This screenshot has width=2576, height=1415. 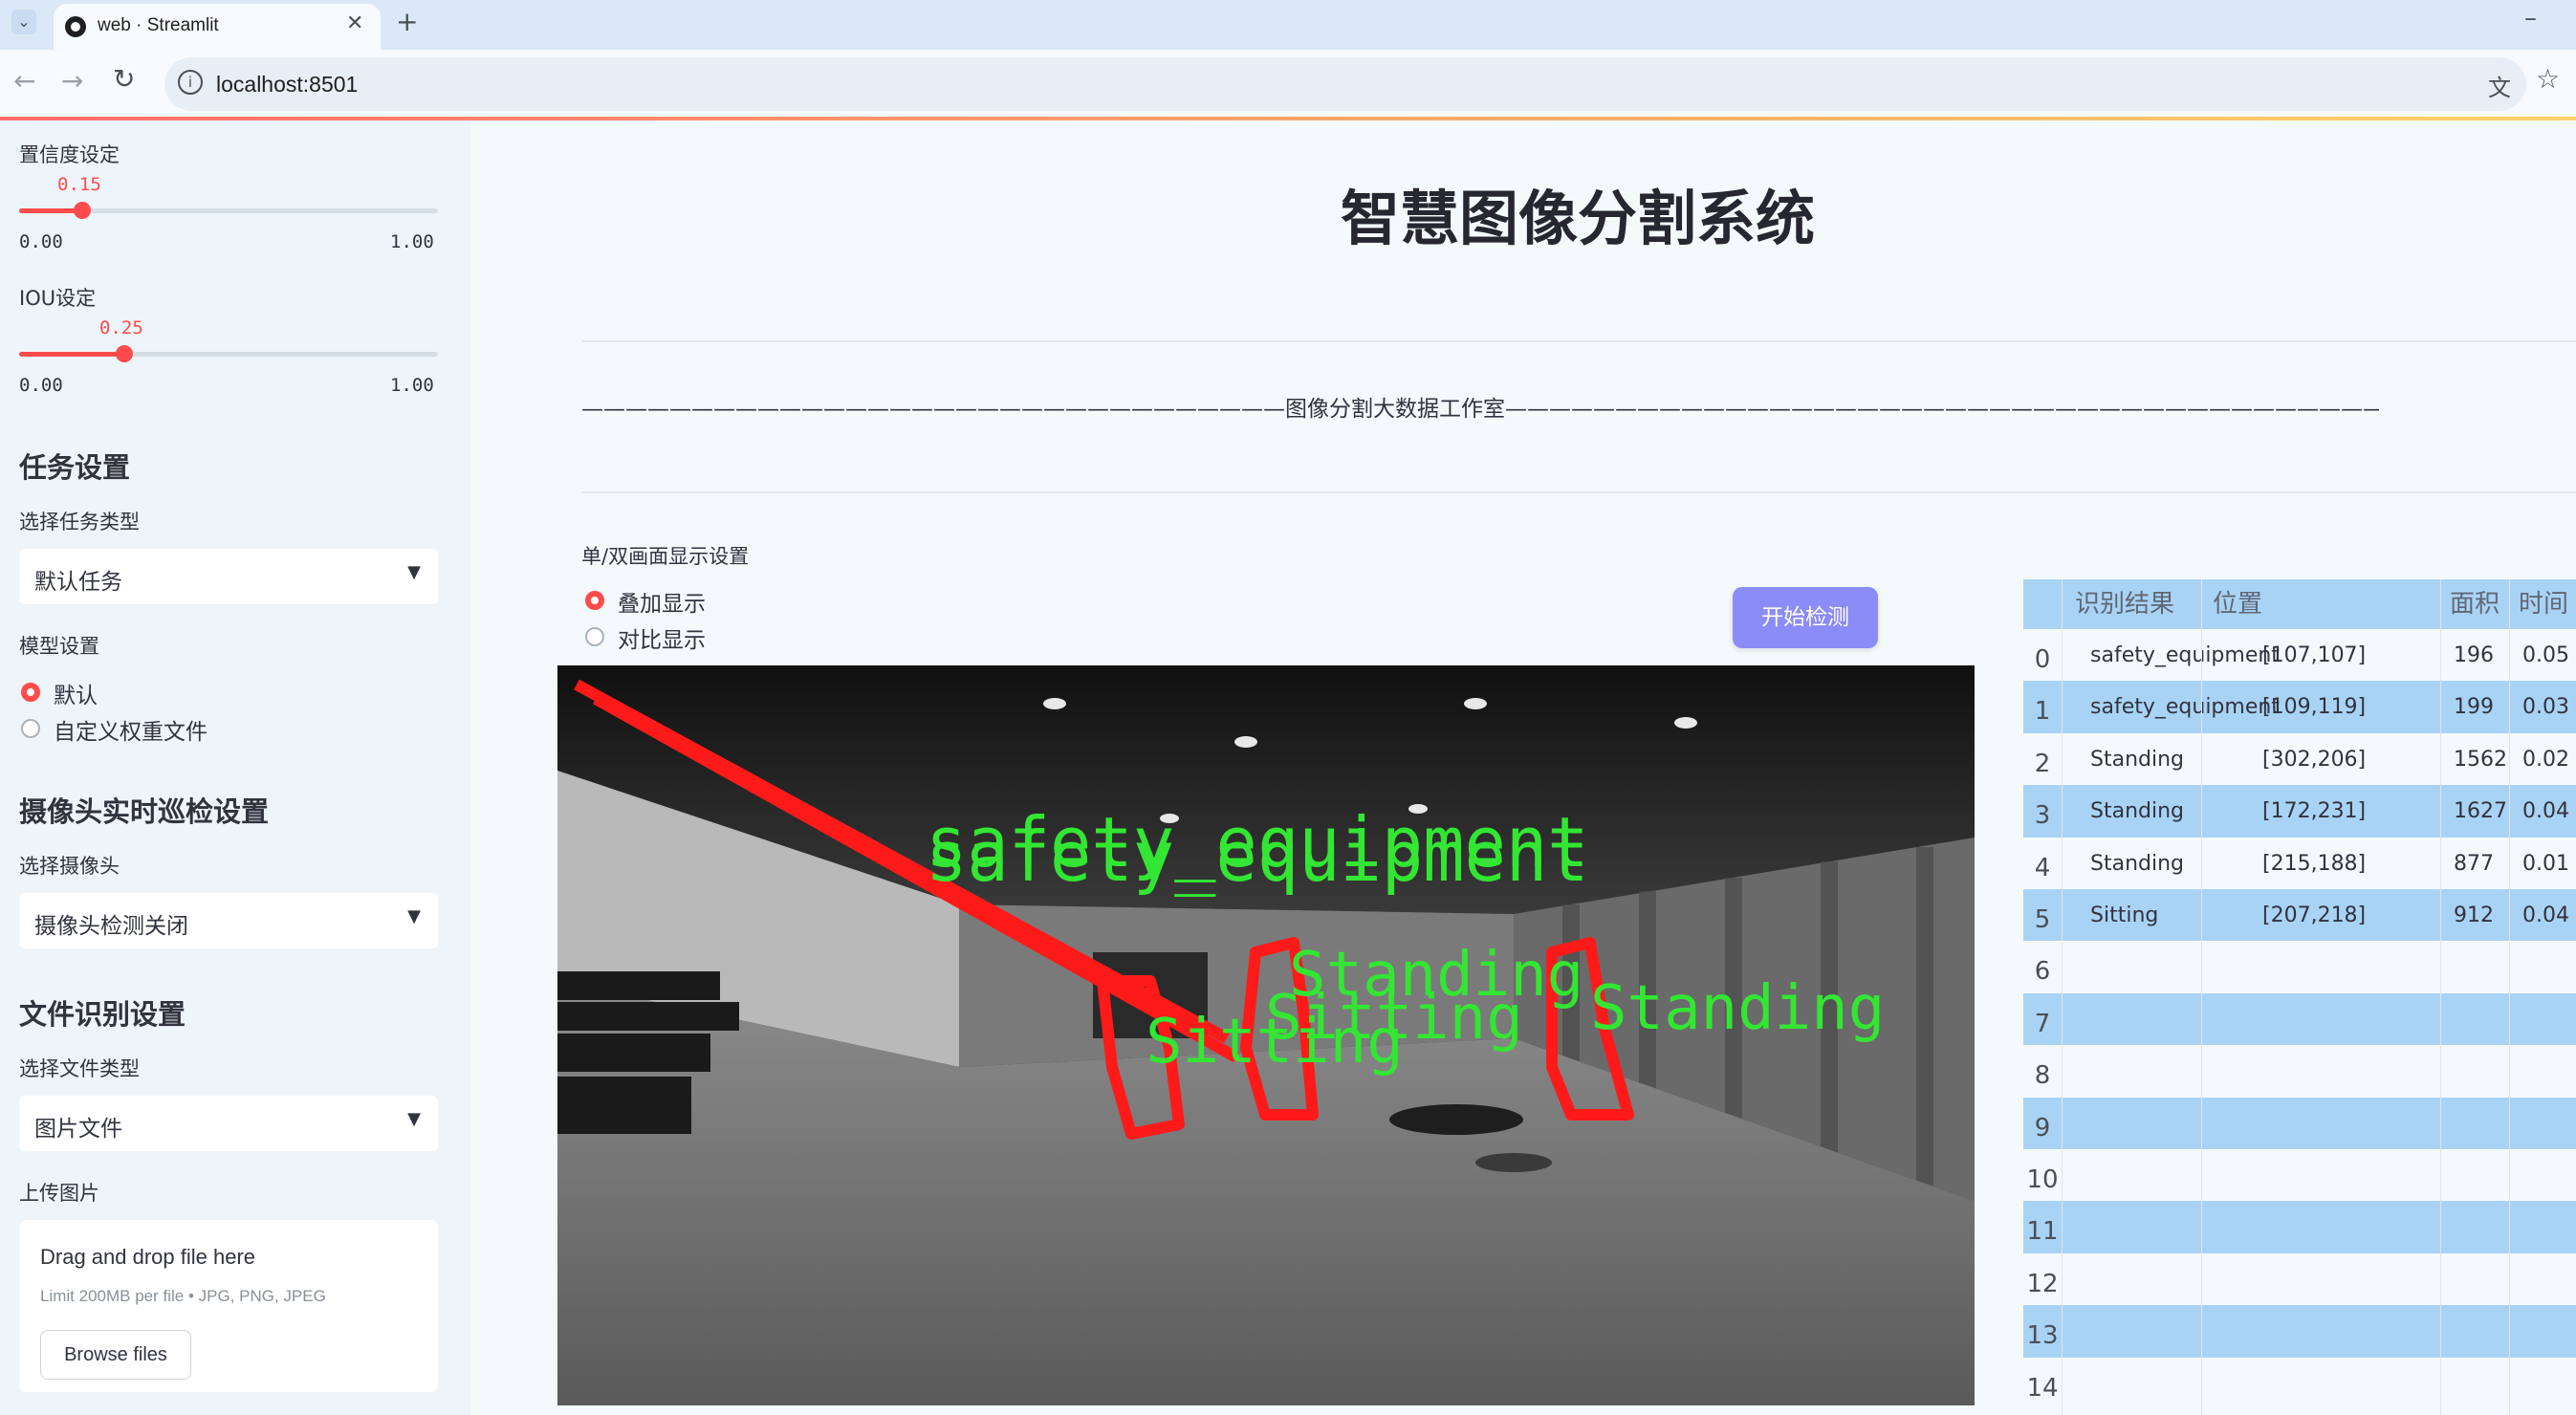 I want to click on cell-position: [207,218], so click(x=2314, y=915).